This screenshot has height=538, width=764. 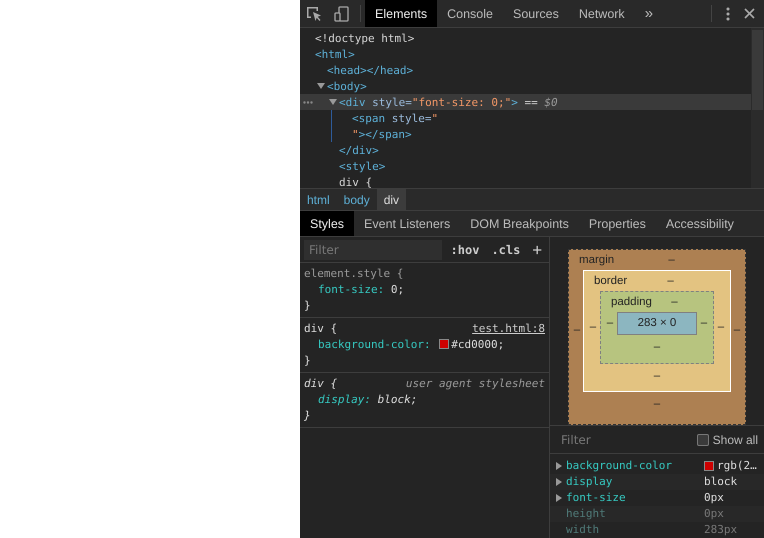 I want to click on box-label: border, so click(x=611, y=281).